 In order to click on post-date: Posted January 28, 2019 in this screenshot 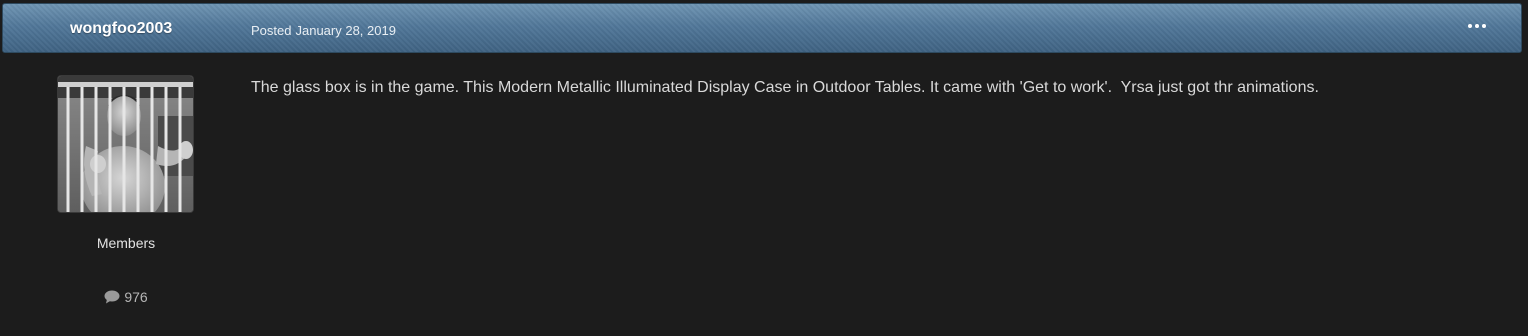, I will do `click(323, 30)`.